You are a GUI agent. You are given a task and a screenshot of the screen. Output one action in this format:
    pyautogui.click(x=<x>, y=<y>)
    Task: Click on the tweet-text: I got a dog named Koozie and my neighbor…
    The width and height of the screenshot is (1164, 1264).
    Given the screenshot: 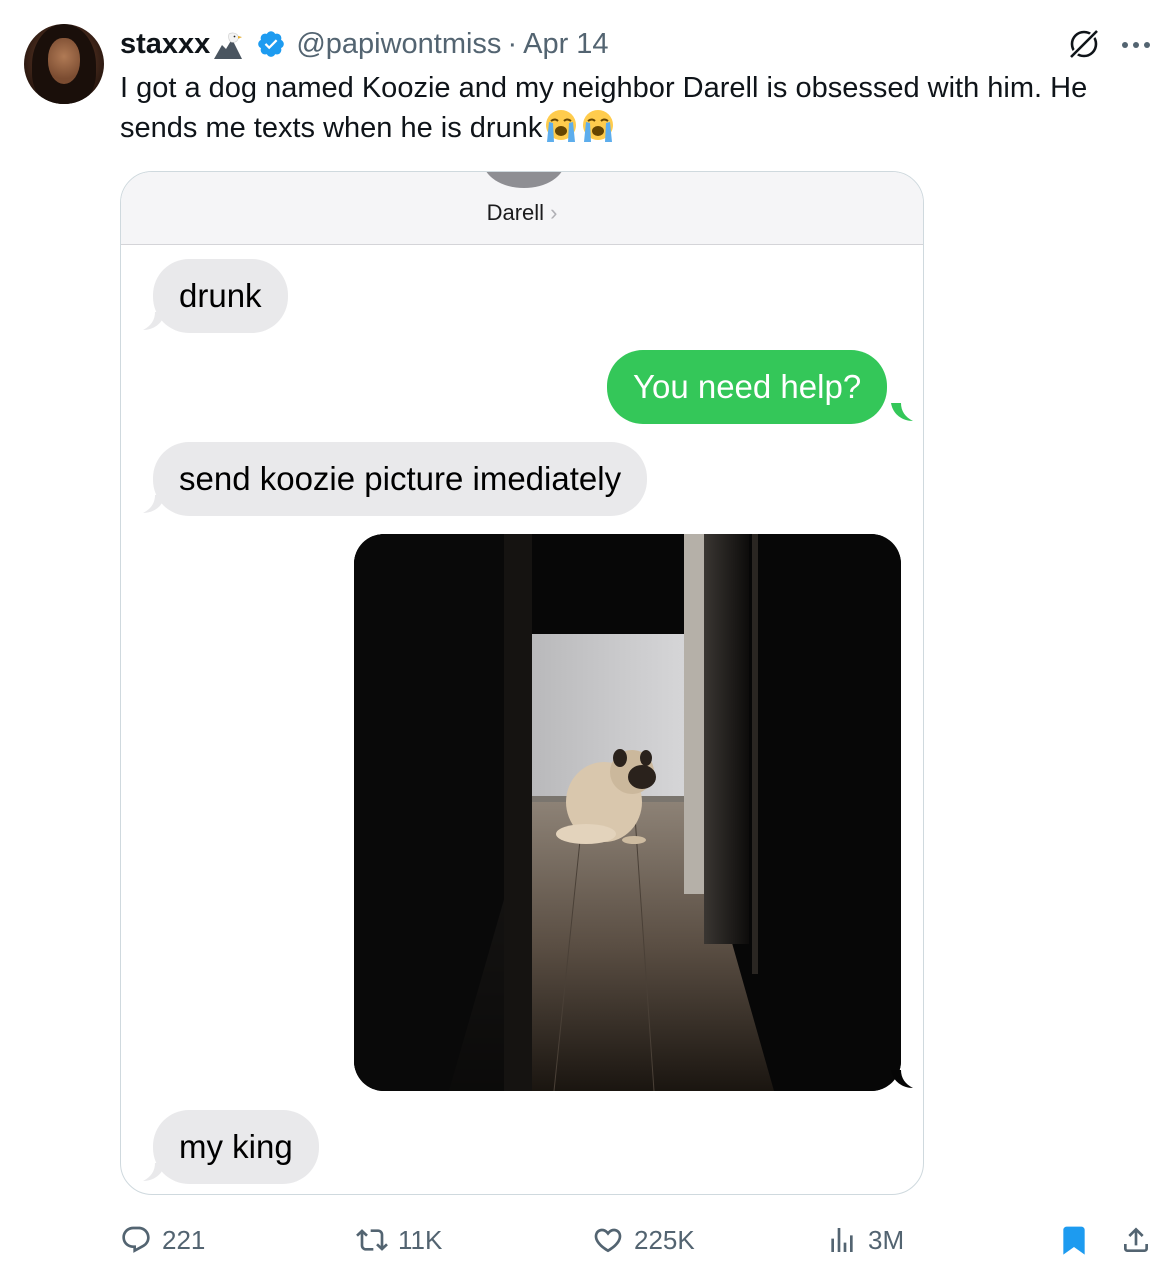 What is the action you would take?
    pyautogui.click(x=635, y=108)
    